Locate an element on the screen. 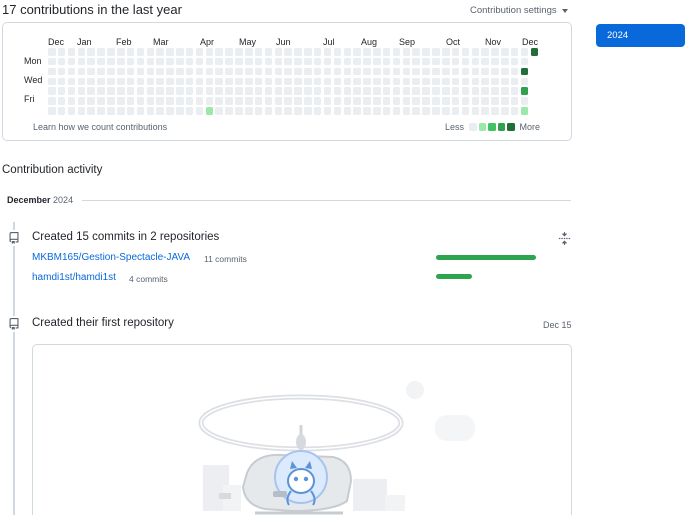 This screenshot has width=686, height=515. repo-link: hamdi1st/hamdi1st is located at coordinates (74, 277).